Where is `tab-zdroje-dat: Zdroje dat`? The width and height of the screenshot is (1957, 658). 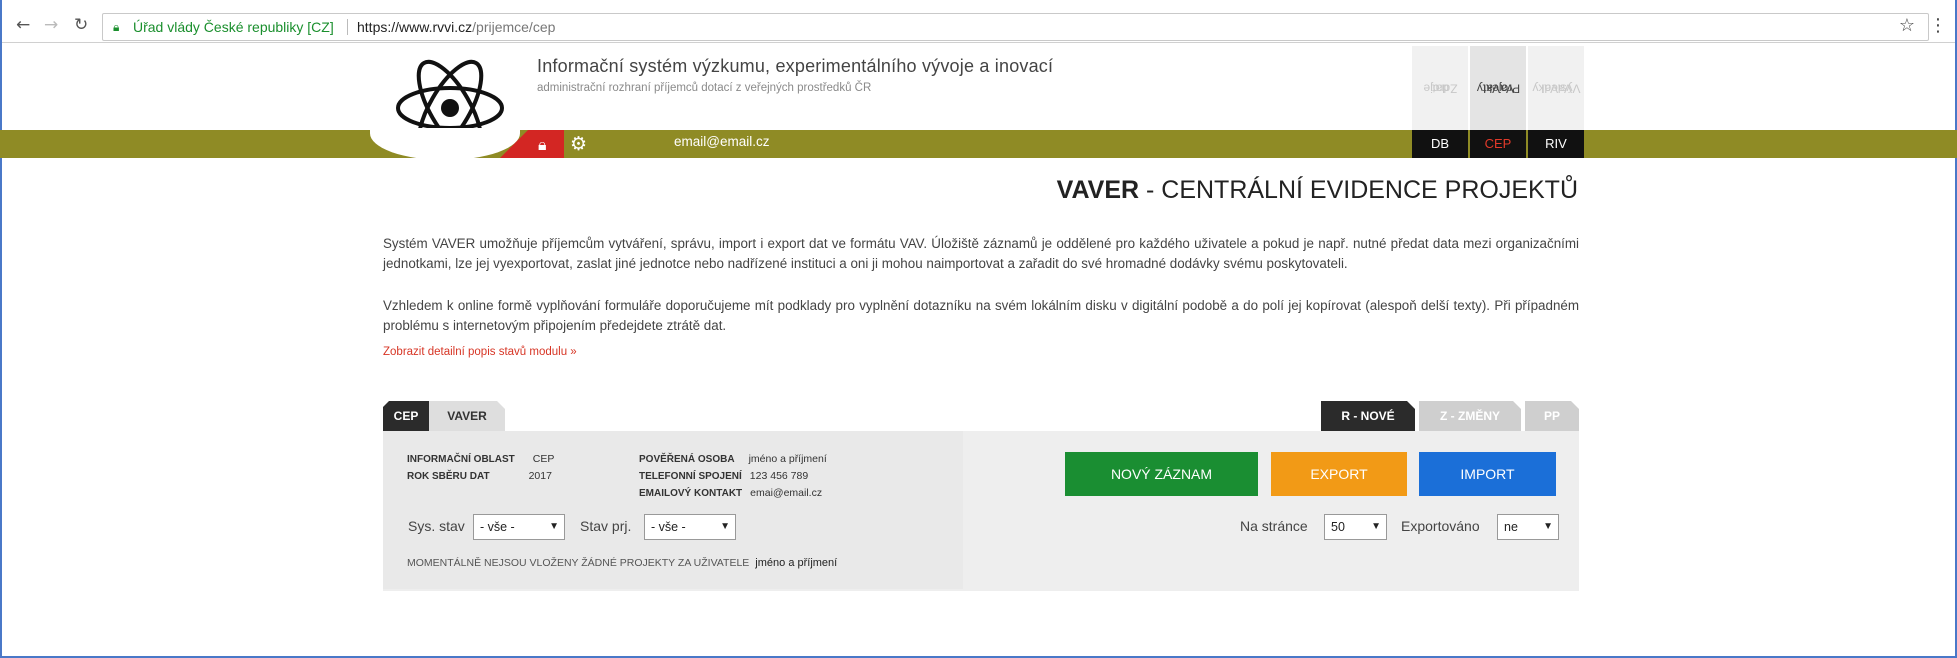 tab-zdroje-dat: Zdroje dat is located at coordinates (1440, 88).